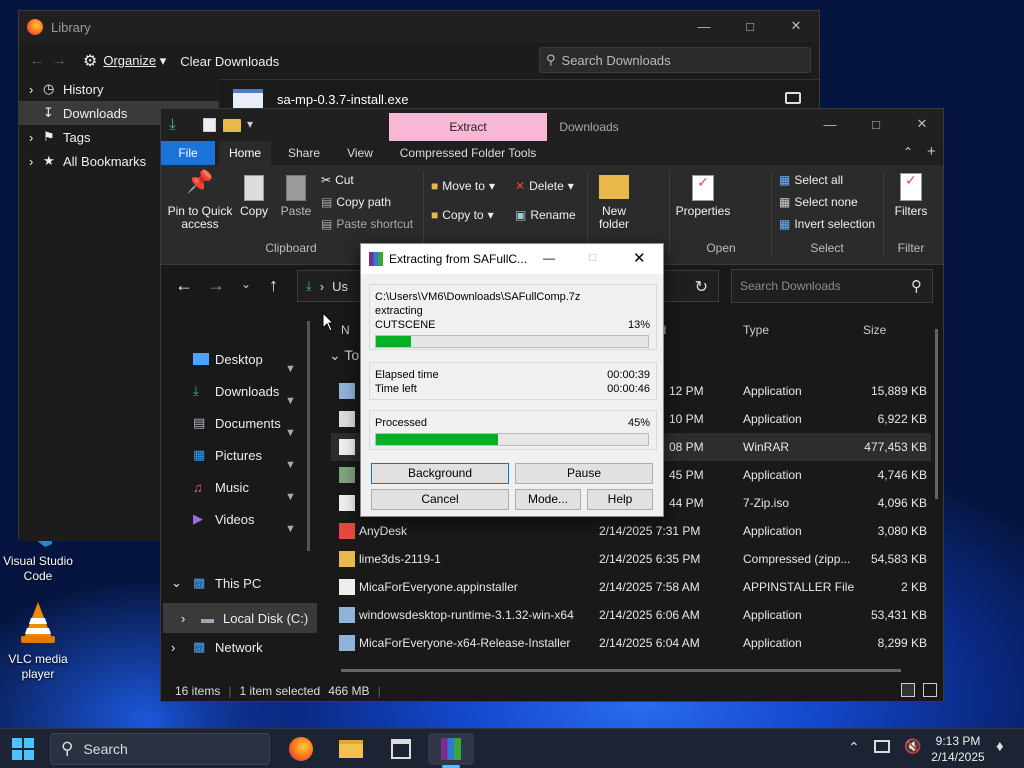 This screenshot has height=768, width=1024. Describe the element at coordinates (874, 330) in the screenshot. I see `column-size: Size` at that location.